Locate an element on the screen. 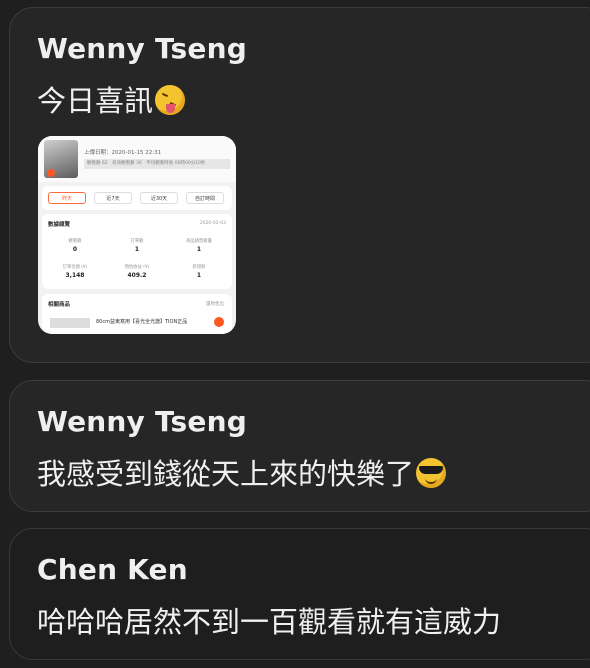 Image resolution: width=590 pixels, height=668 pixels. goods-item: 80cm益東寫用【喜光全光譜】TION正品 is located at coordinates (142, 322).